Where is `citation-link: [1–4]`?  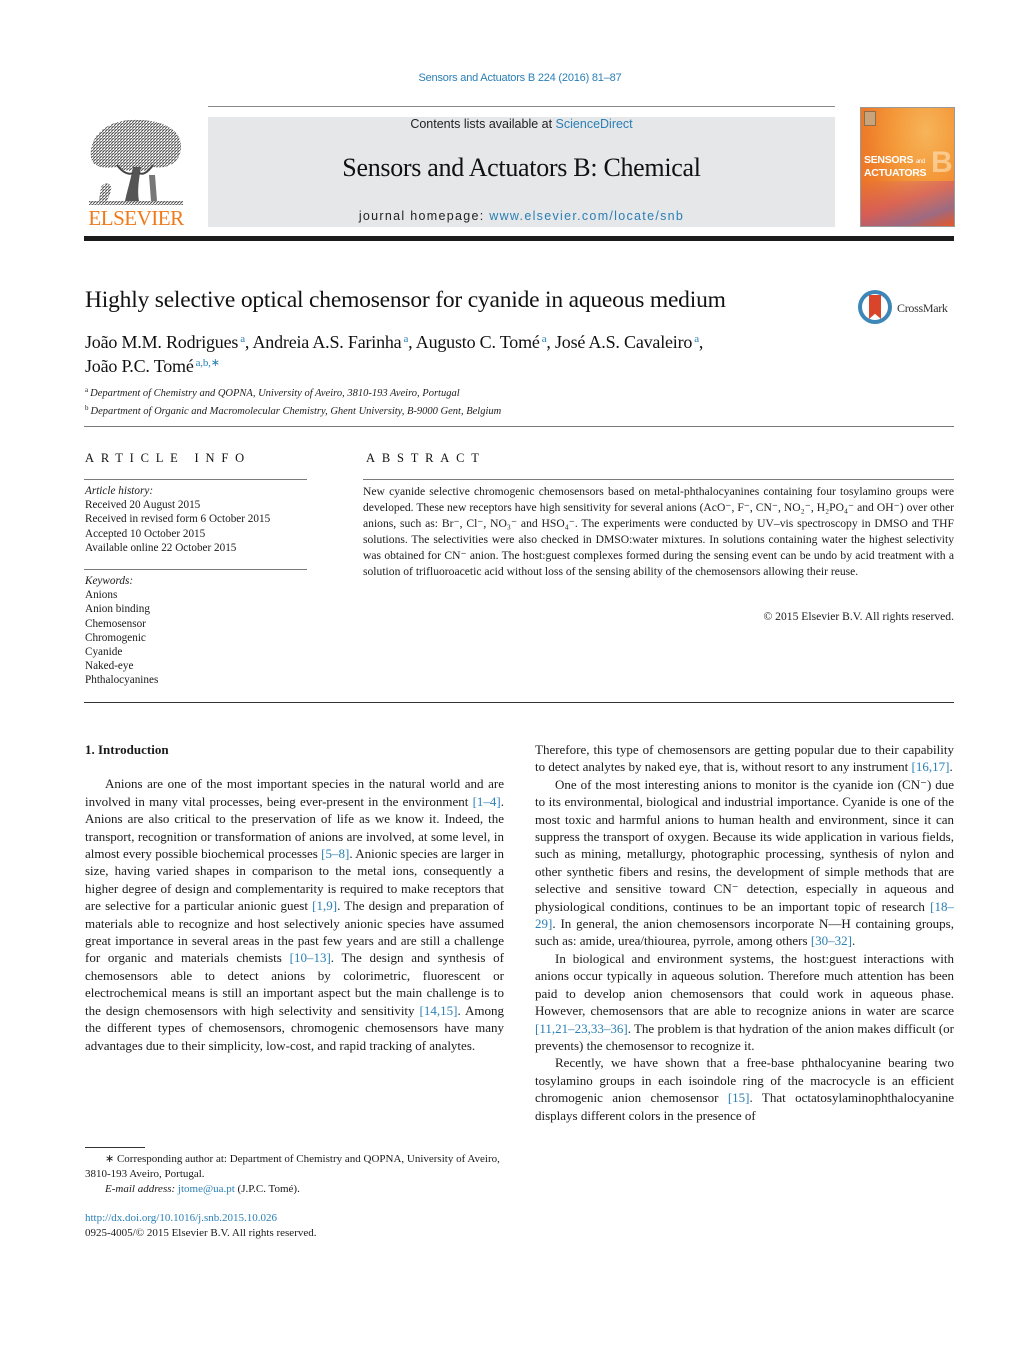
citation-link: [1–4] is located at coordinates (487, 801).